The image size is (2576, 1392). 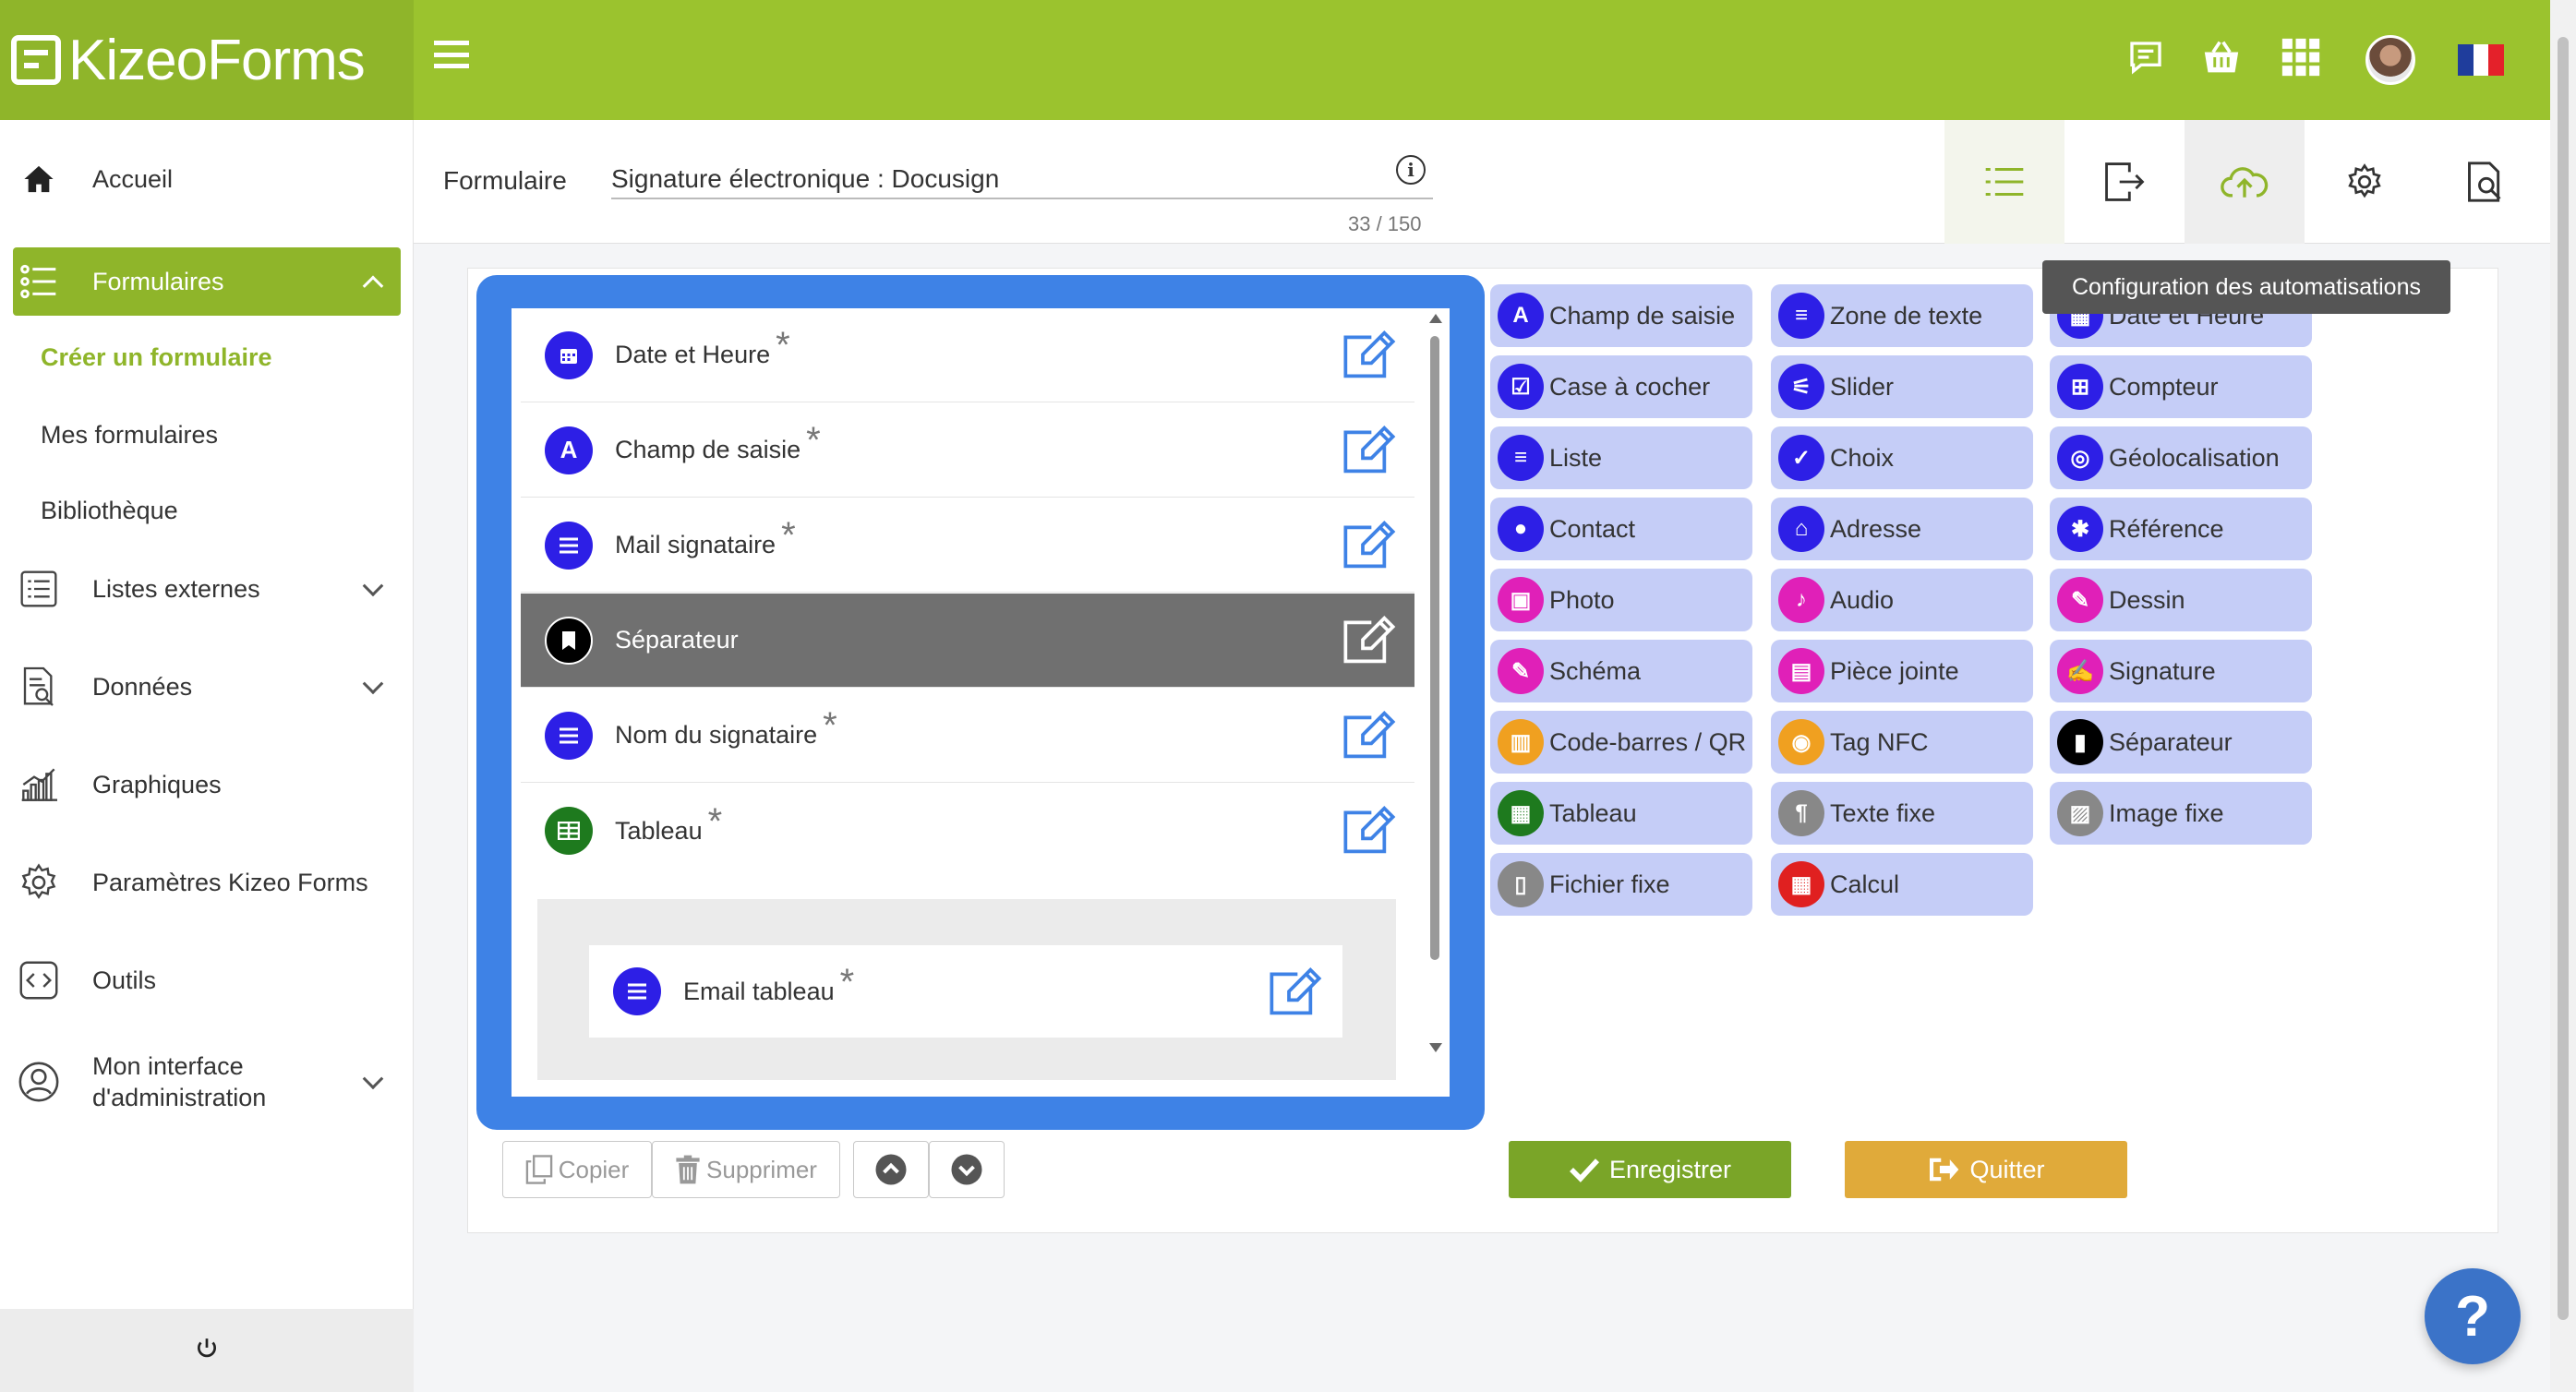 I want to click on scroll-down-arrow-icon, so click(x=1435, y=1047).